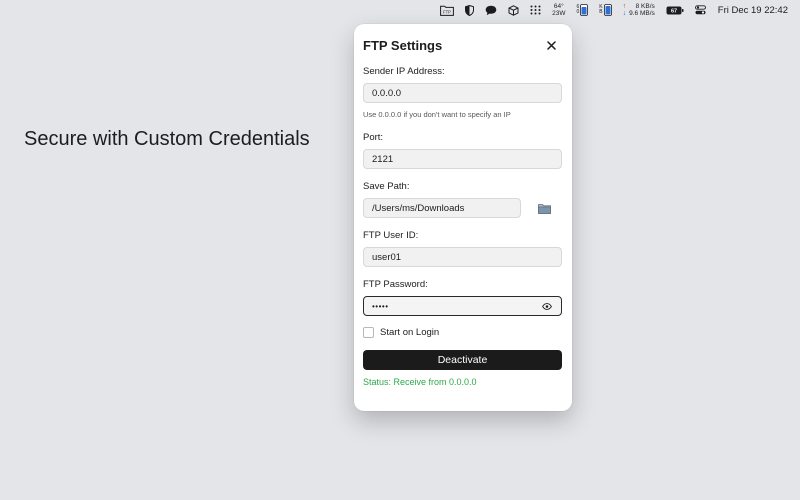 Image resolution: width=800 pixels, height=500 pixels. I want to click on save-path-field, so click(442, 208).